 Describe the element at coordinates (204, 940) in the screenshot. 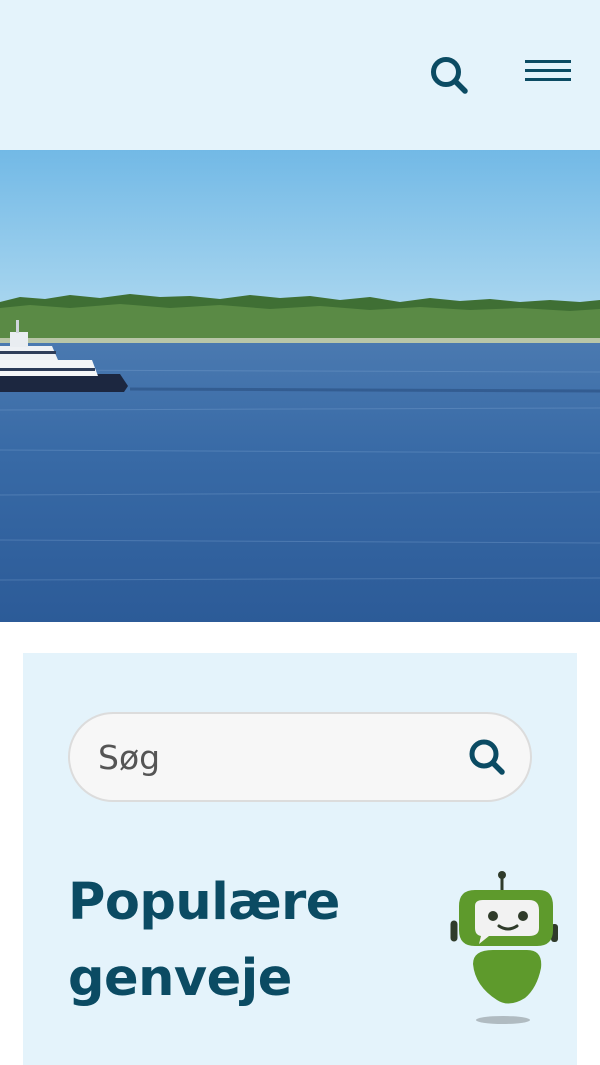

I see `popular-shortcuts-heading: Populære genveje` at that location.